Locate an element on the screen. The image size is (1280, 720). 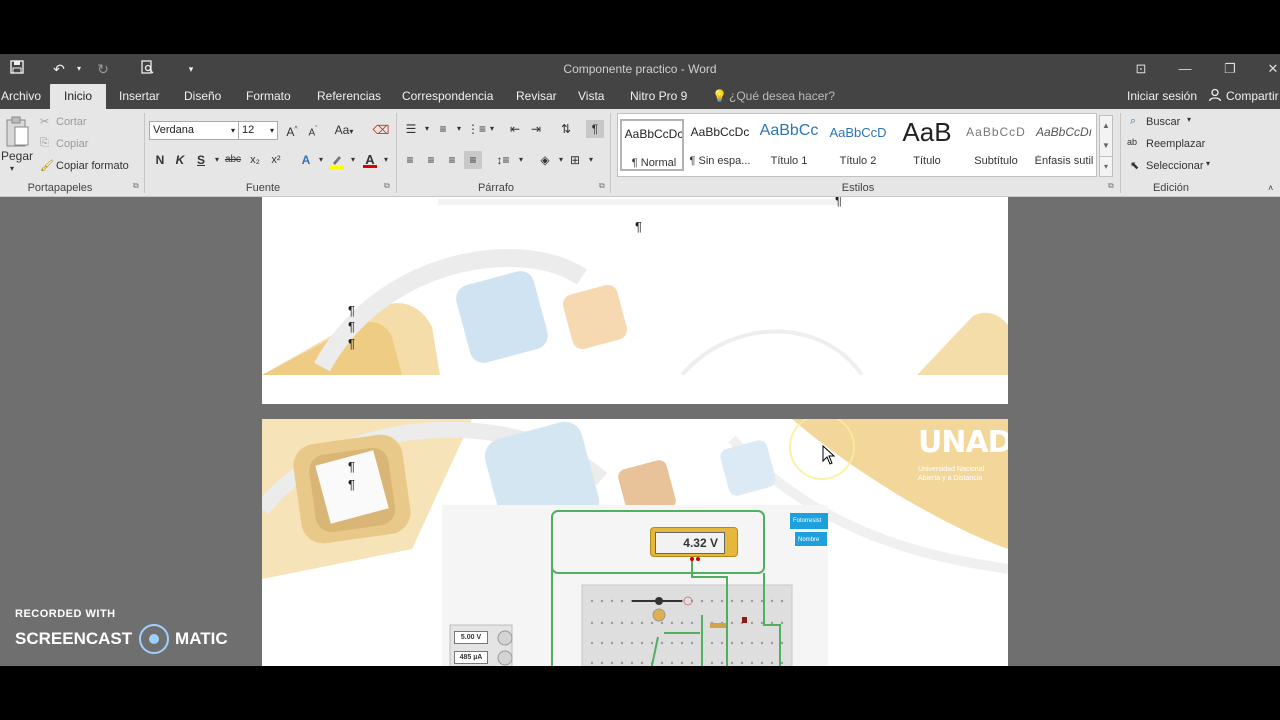
paste-button: Pegar is located at coordinates (17, 156).